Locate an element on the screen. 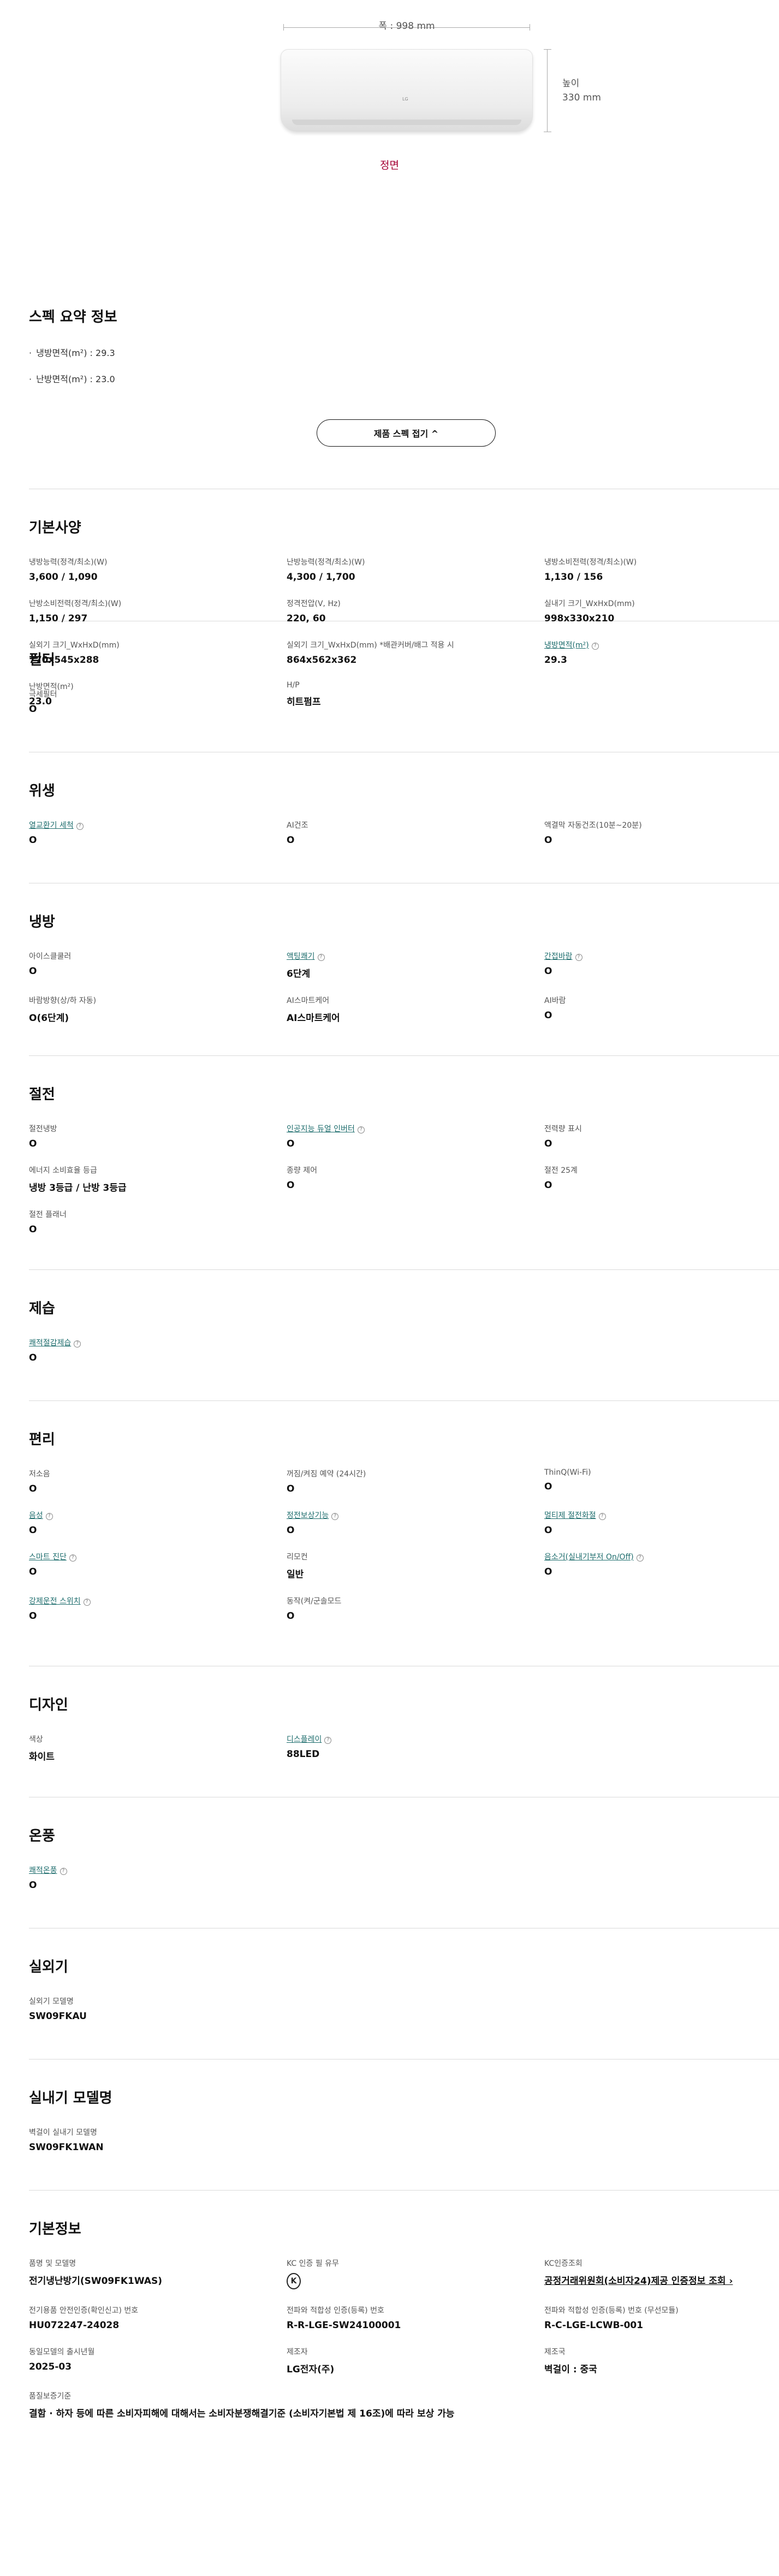  spec-label: 동작(켜/군솔모드 is located at coordinates (314, 1601).